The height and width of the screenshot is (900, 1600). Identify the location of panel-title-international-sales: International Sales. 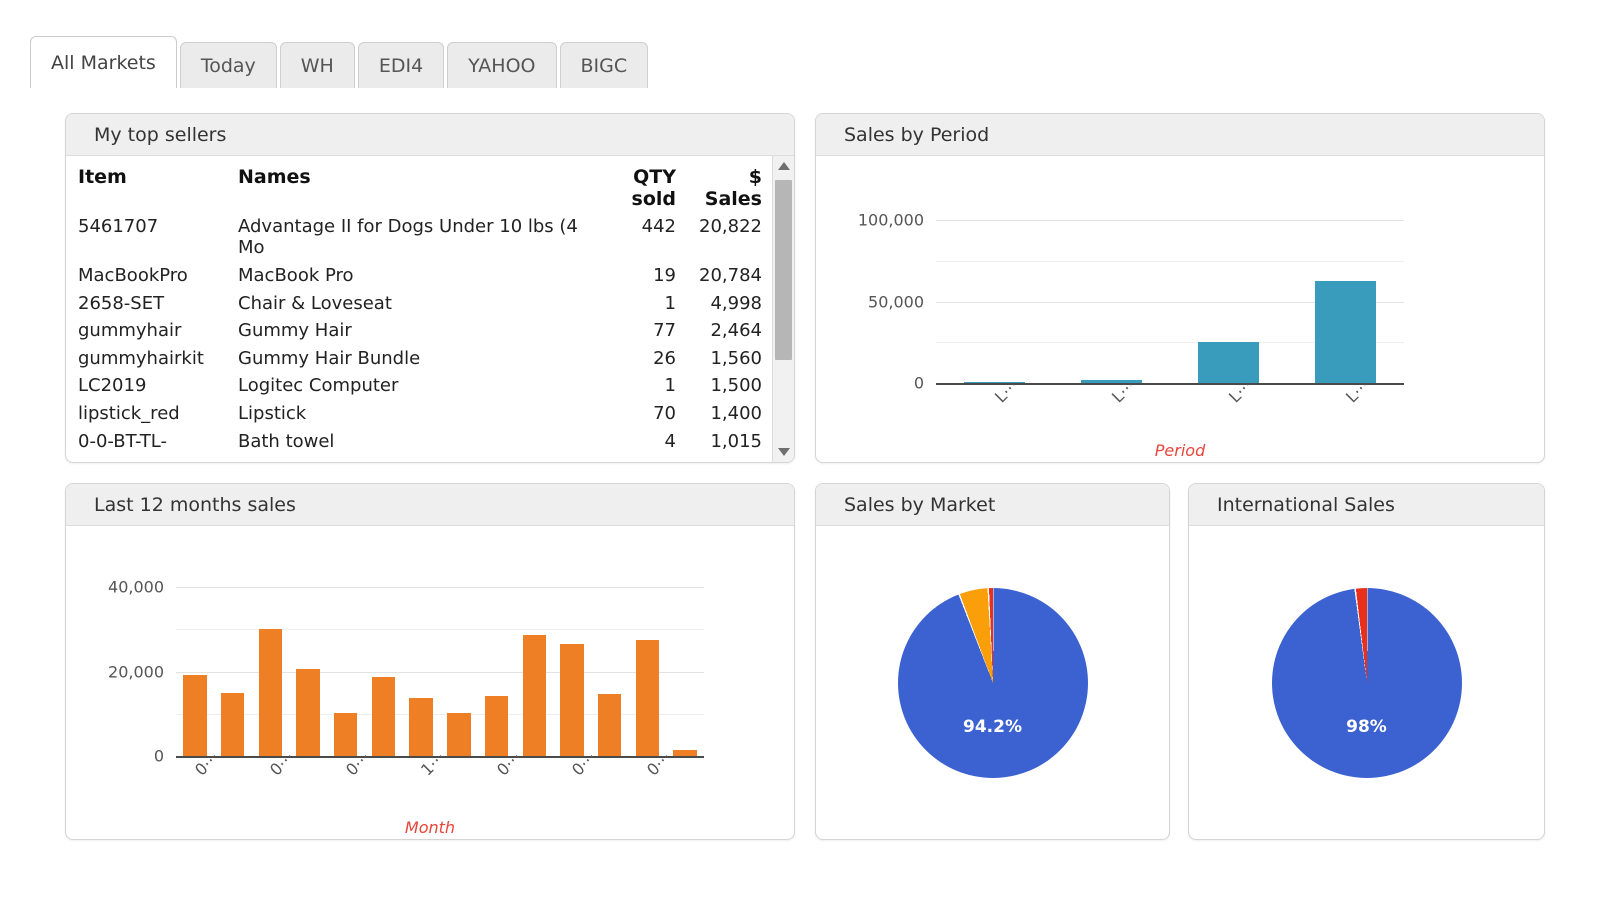
(1366, 505).